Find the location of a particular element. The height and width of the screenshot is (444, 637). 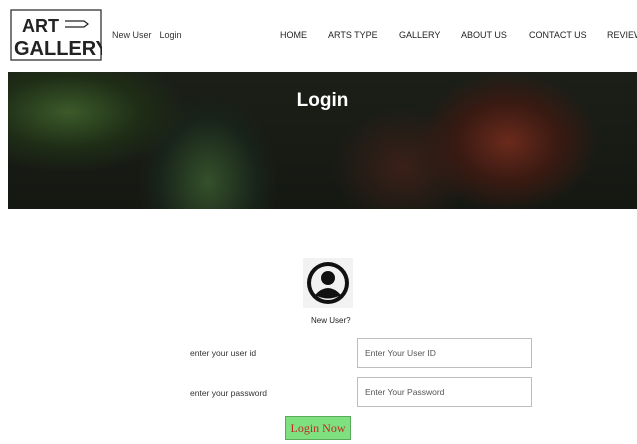

nav-home: HOME is located at coordinates (293, 35).